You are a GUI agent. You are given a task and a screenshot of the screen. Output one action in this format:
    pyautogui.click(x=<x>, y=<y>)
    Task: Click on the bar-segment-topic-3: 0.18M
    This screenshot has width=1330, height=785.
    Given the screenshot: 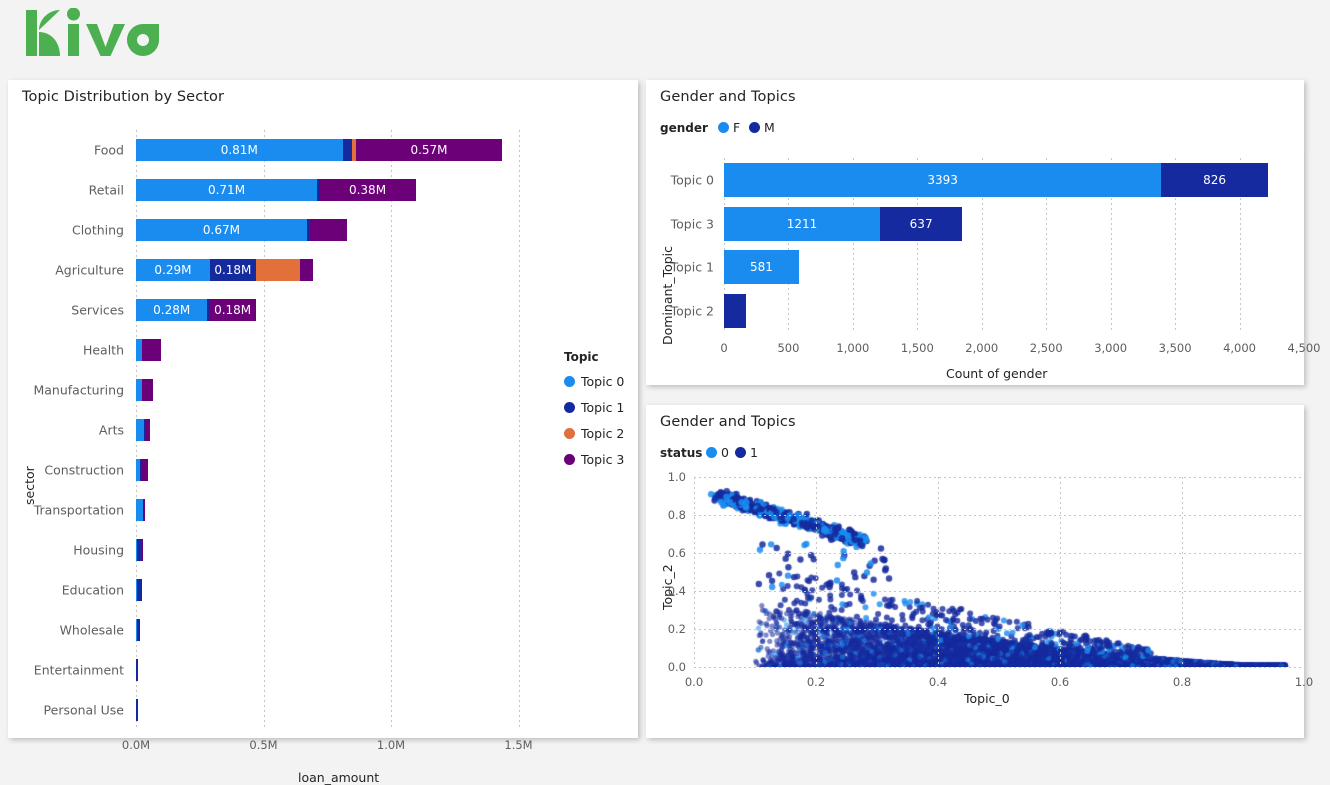 What is the action you would take?
    pyautogui.click(x=233, y=310)
    